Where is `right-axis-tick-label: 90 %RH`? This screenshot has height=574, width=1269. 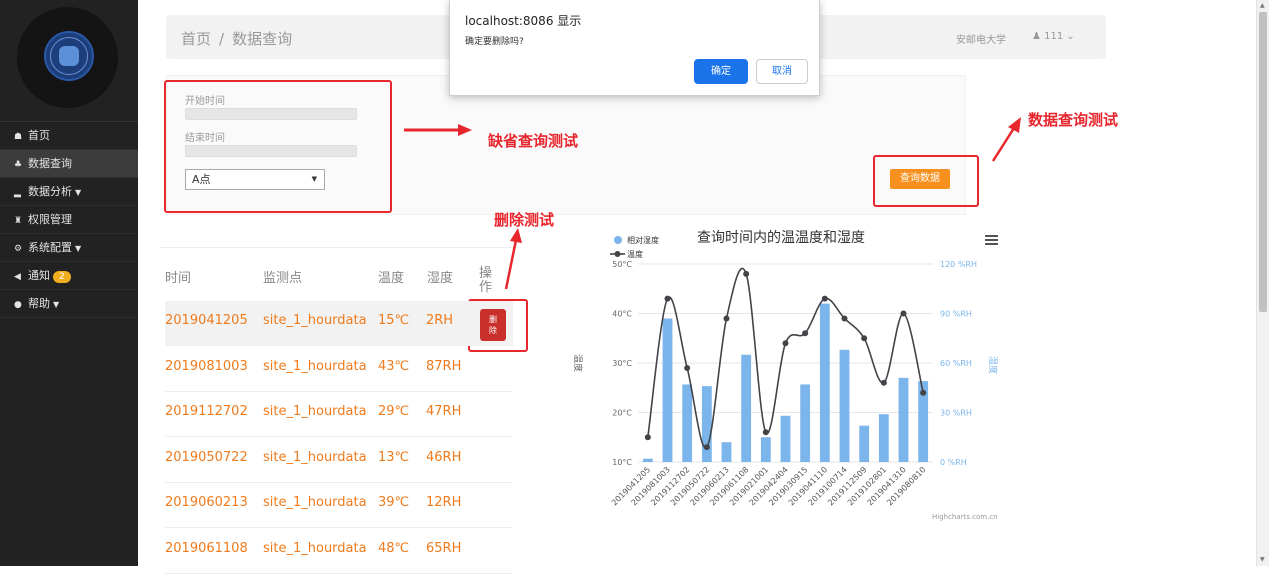 right-axis-tick-label: 90 %RH is located at coordinates (956, 314).